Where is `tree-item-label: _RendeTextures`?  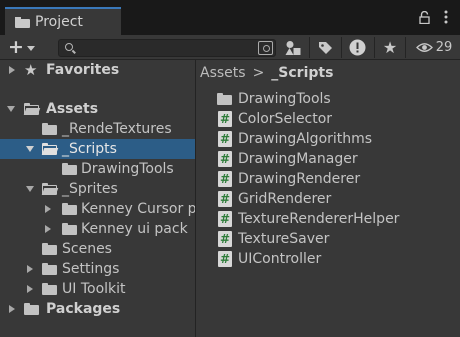 tree-item-label: _RendeTextures is located at coordinates (117, 129).